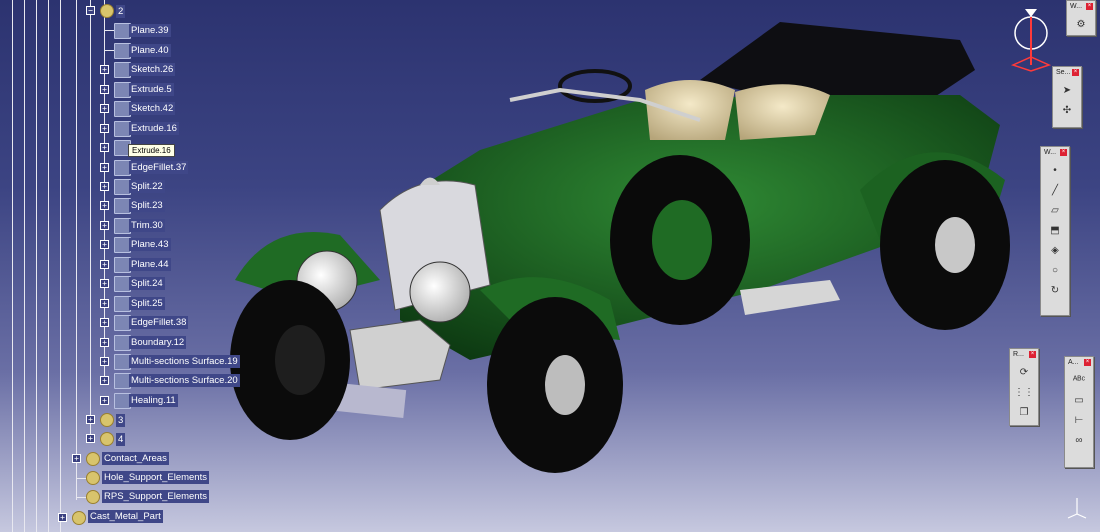 The image size is (1100, 532). I want to click on compass-icon, so click(1031, 40).